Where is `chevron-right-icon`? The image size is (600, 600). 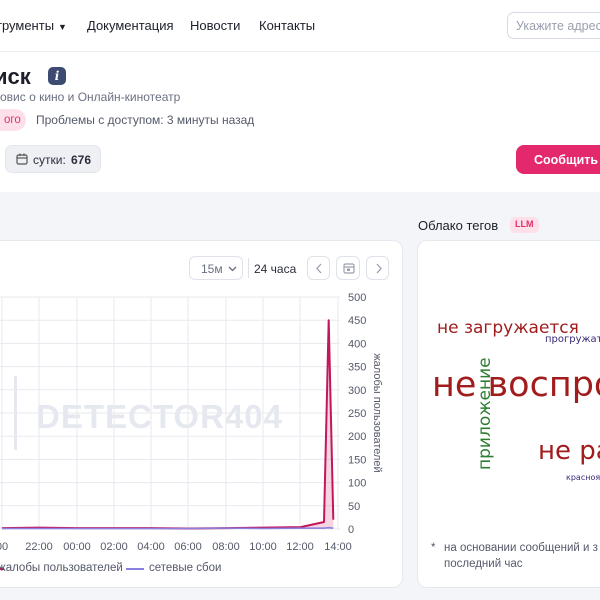
chevron-right-icon is located at coordinates (379, 268).